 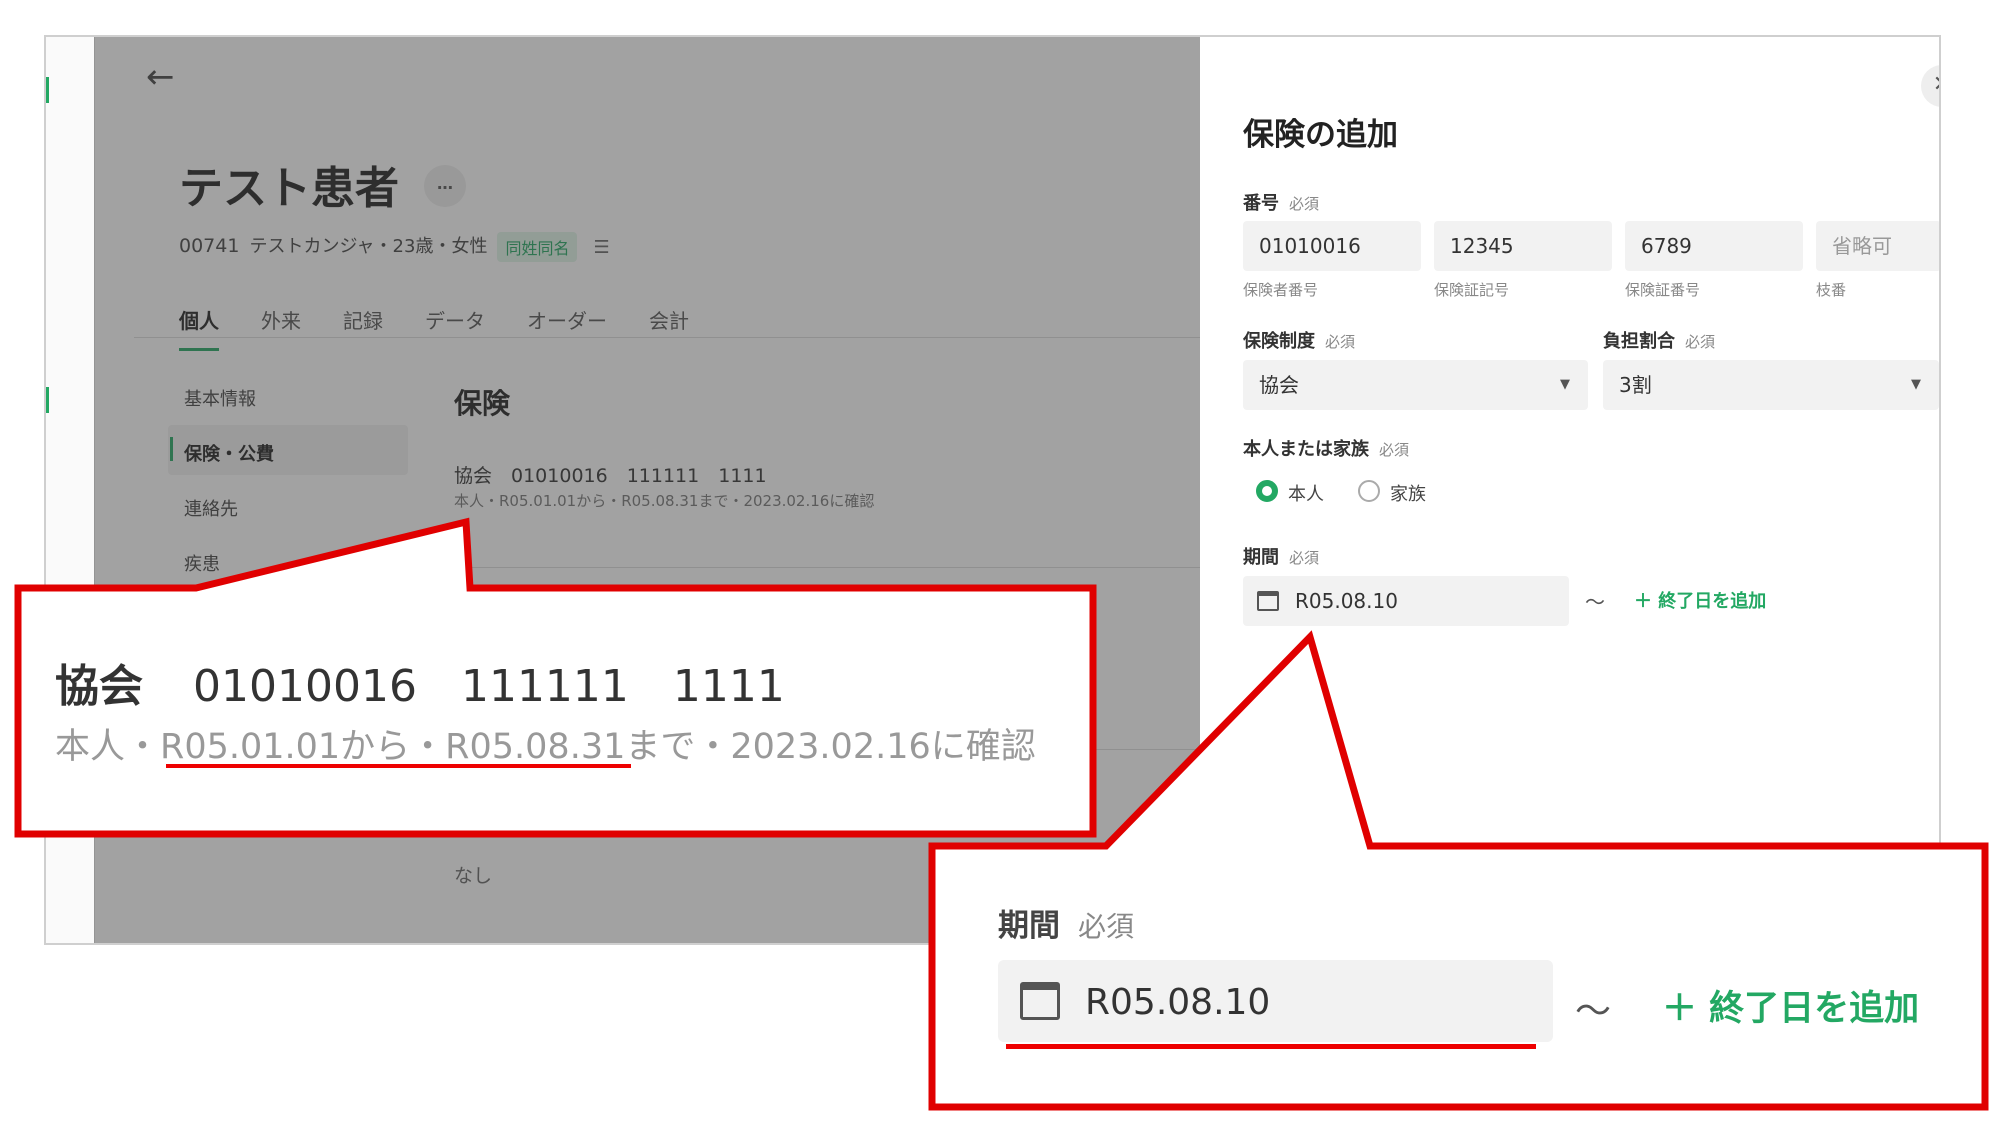 I want to click on calendar-icon, so click(x=1040, y=1001).